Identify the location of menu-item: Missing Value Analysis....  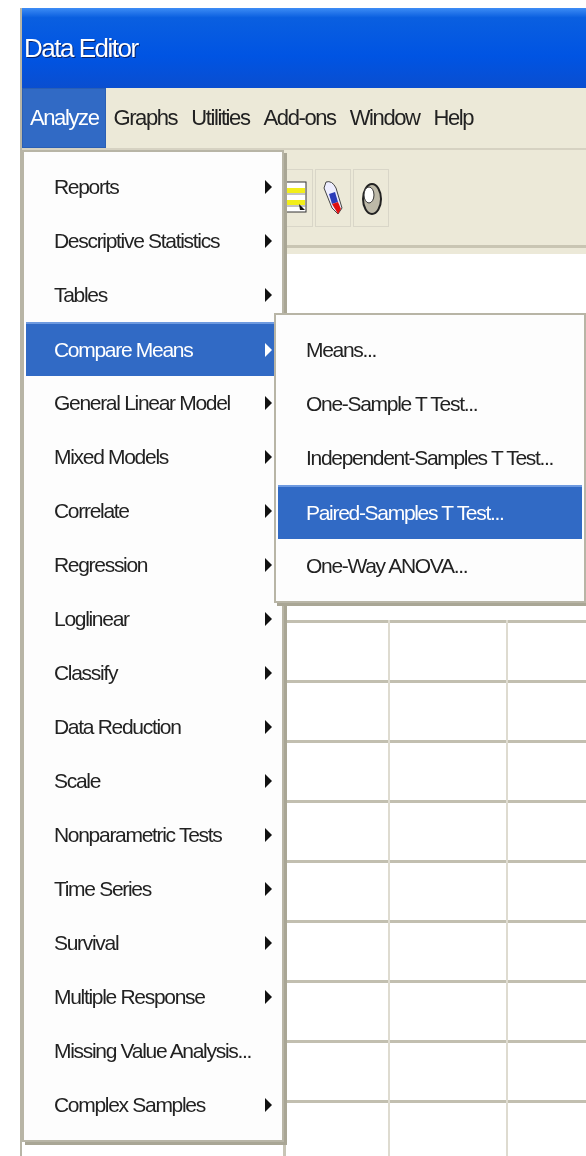
(153, 1051).